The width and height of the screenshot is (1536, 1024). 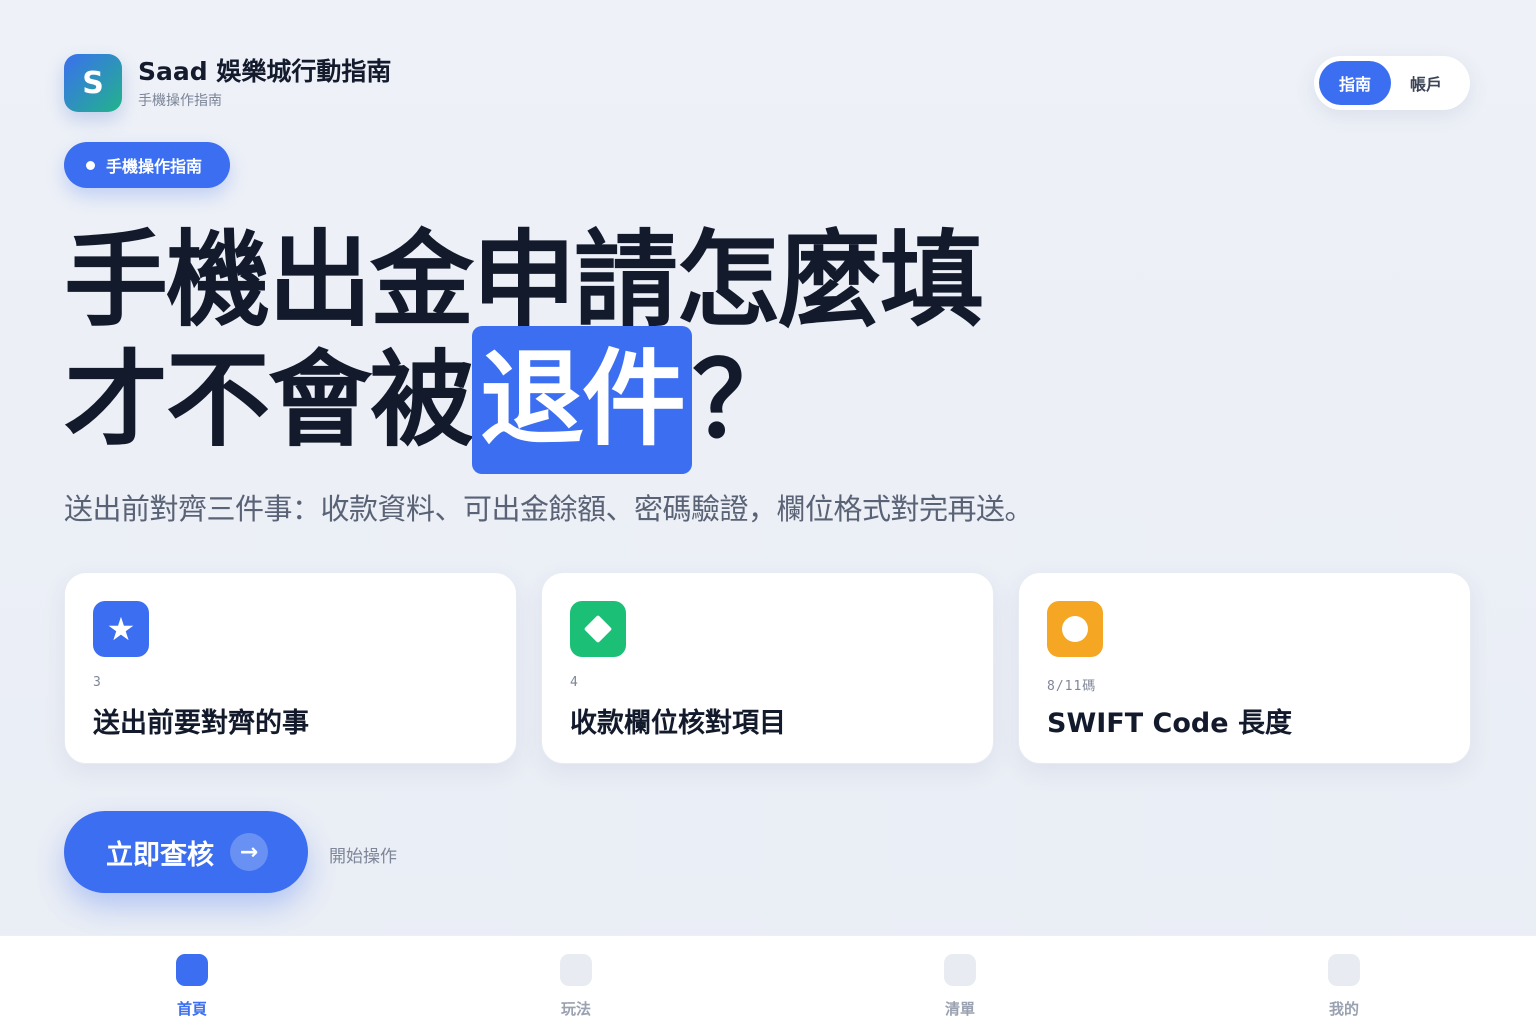 I want to click on card-fields: 4 收款欄位核對項目, so click(x=767, y=668).